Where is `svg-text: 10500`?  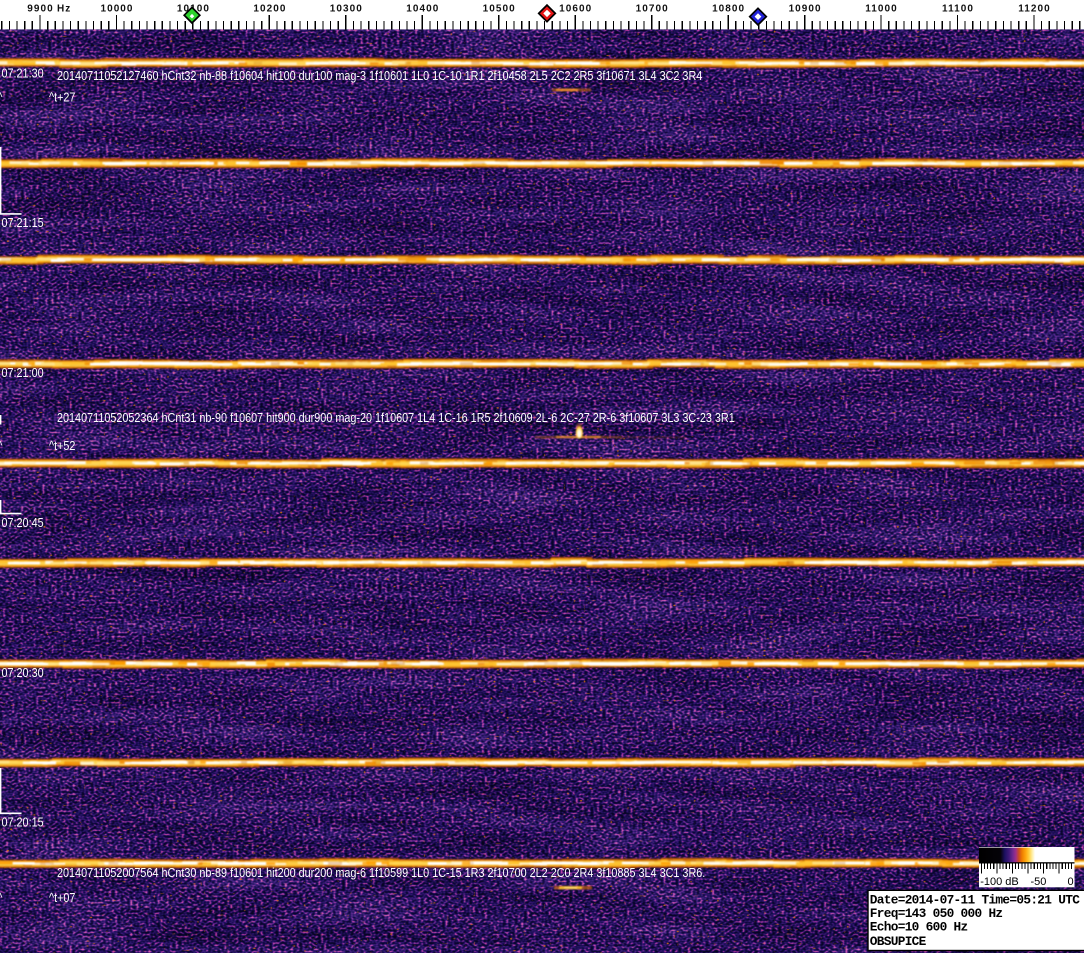 svg-text: 10500 is located at coordinates (499, 9).